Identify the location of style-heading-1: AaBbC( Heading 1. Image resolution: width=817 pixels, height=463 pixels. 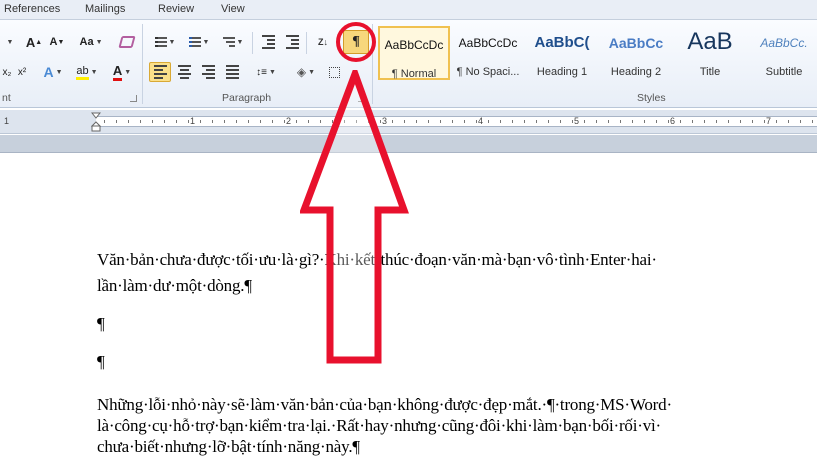
(562, 53).